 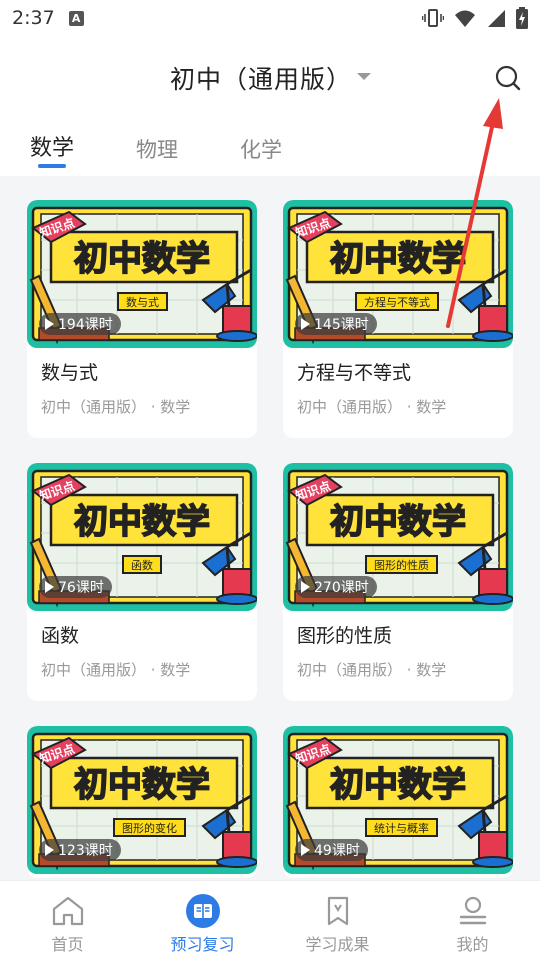 What do you see at coordinates (472, 910) in the screenshot?
I see `profile-icon` at bounding box center [472, 910].